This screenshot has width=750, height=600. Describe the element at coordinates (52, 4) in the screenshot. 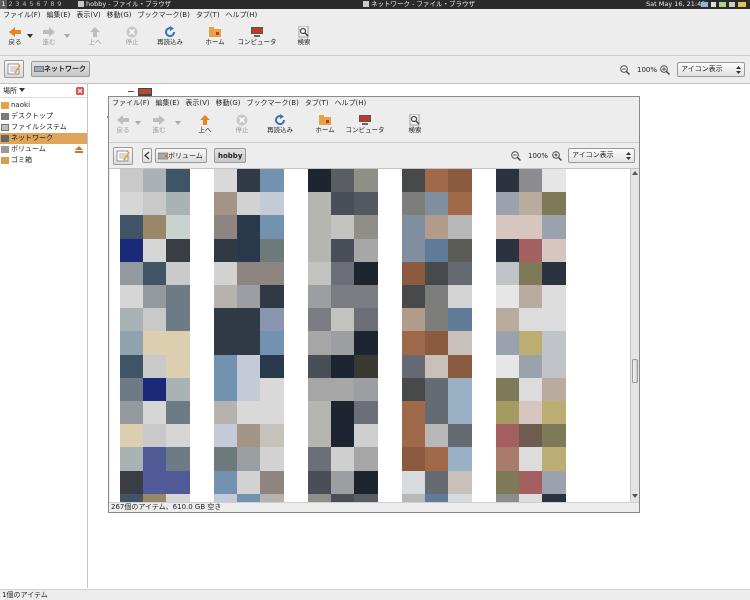

I see `workspace-8: 8` at that location.